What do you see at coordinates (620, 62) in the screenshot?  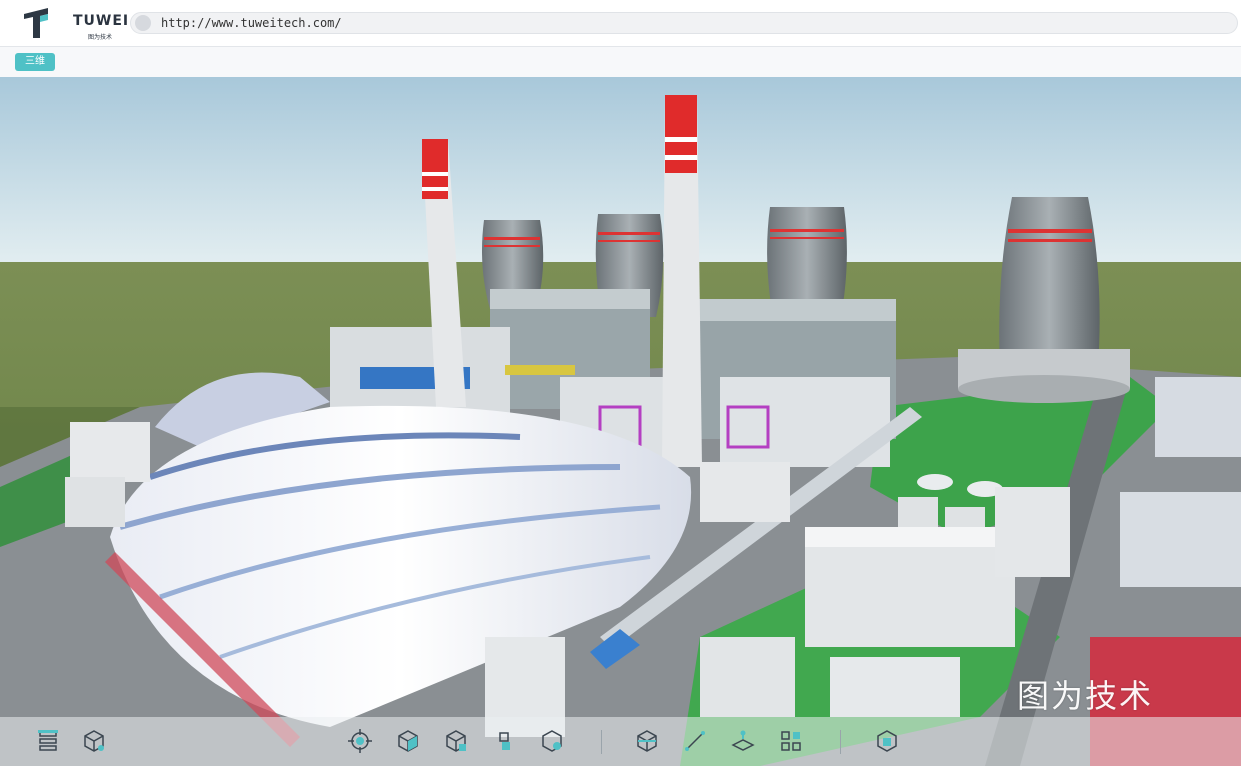 I see `mode-bar: 三维` at bounding box center [620, 62].